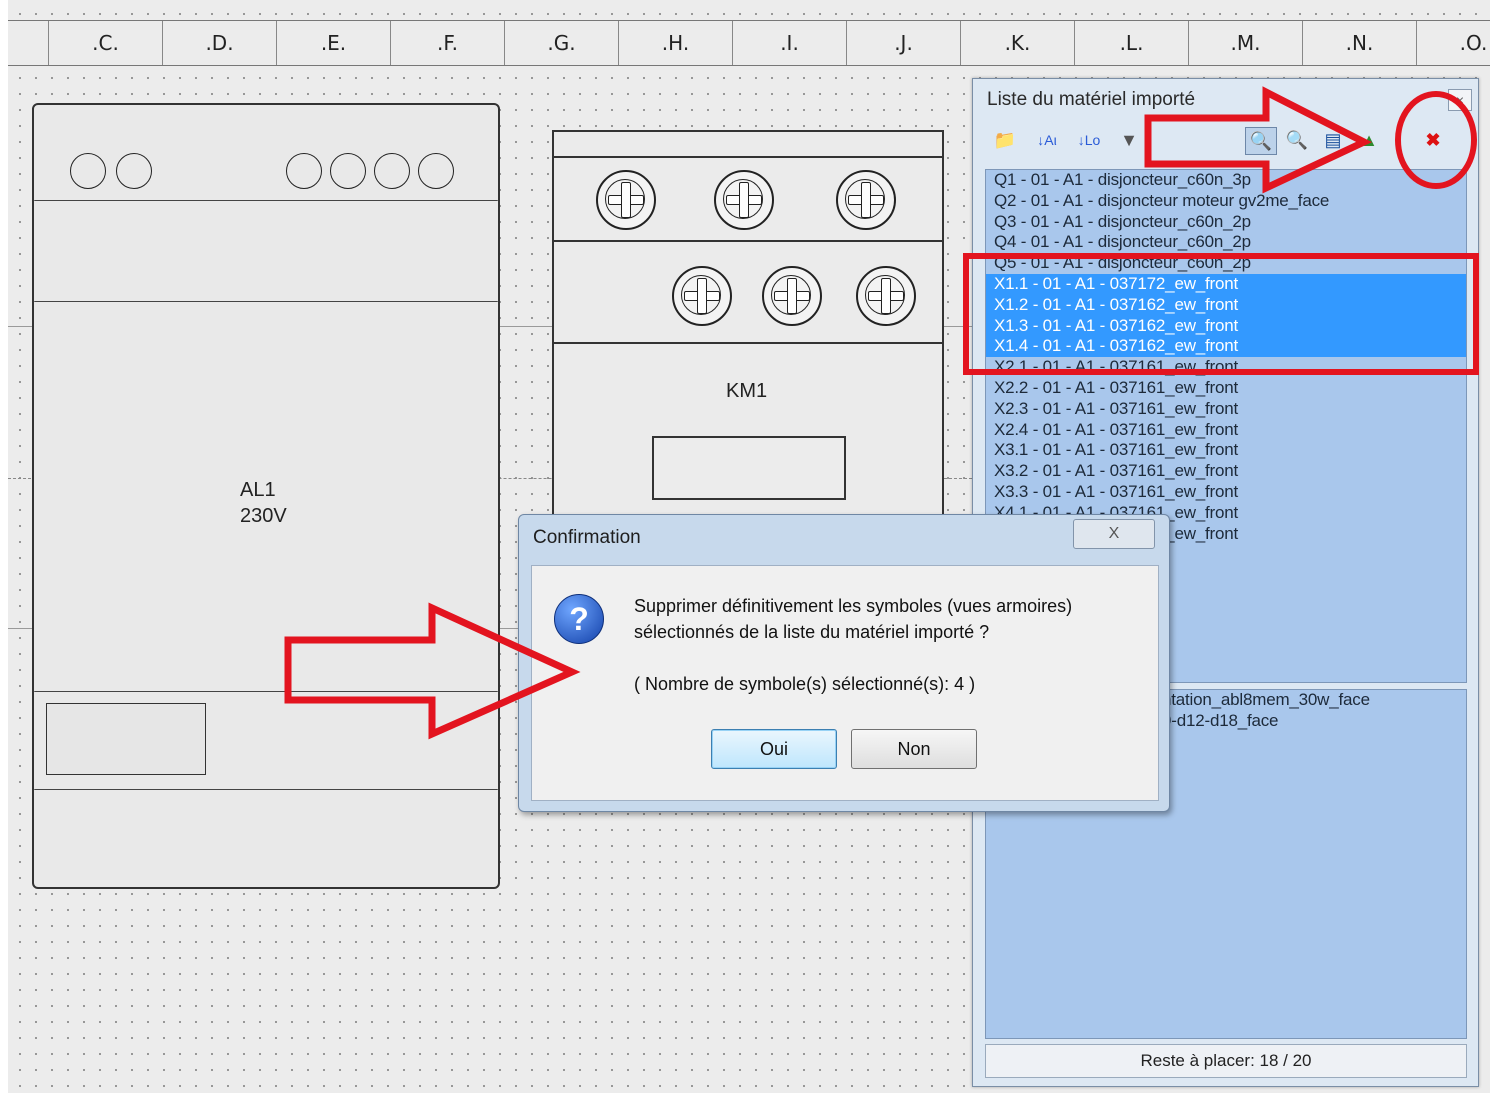 The width and height of the screenshot is (1496, 1093). Describe the element at coordinates (676, 43) in the screenshot. I see `ruler-col-h: .H.` at that location.